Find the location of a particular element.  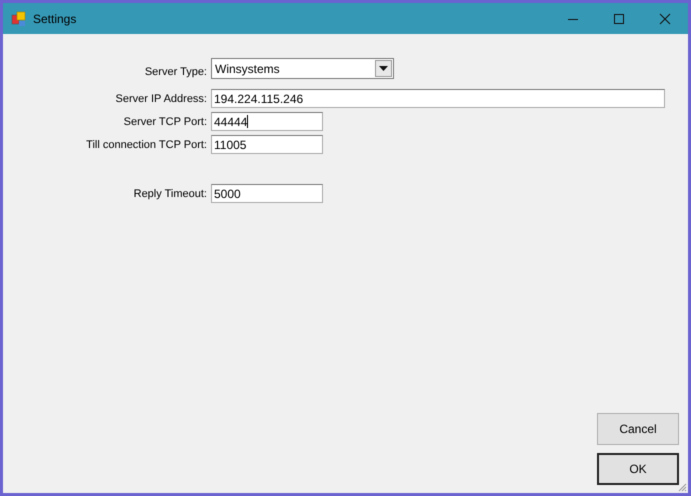

maximize-icon is located at coordinates (619, 18).